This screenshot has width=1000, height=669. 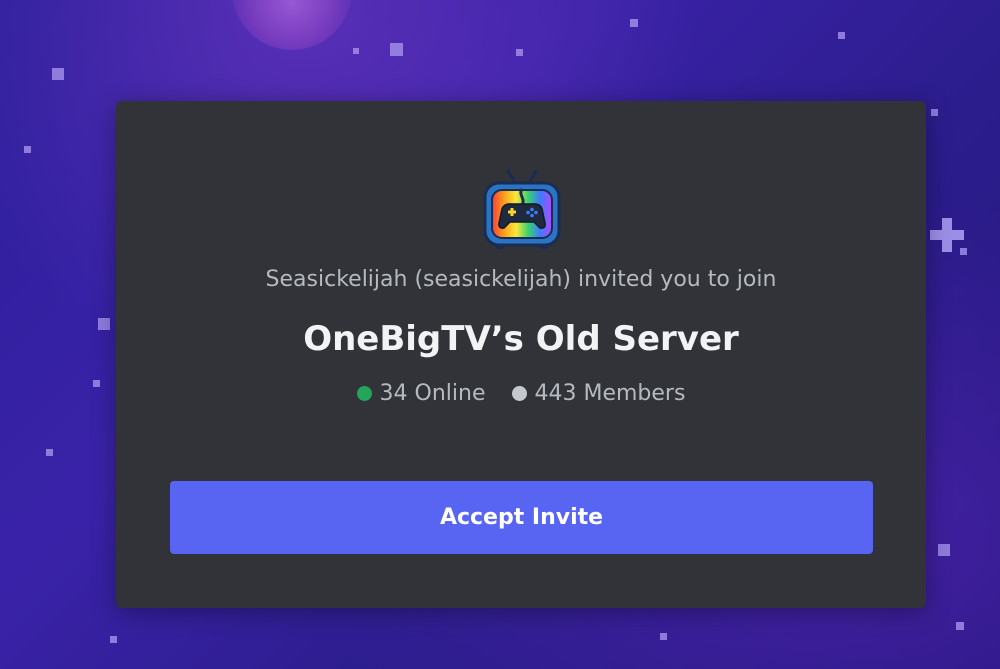 I want to click on accept-invite-button: Accept Invite, so click(x=521, y=517).